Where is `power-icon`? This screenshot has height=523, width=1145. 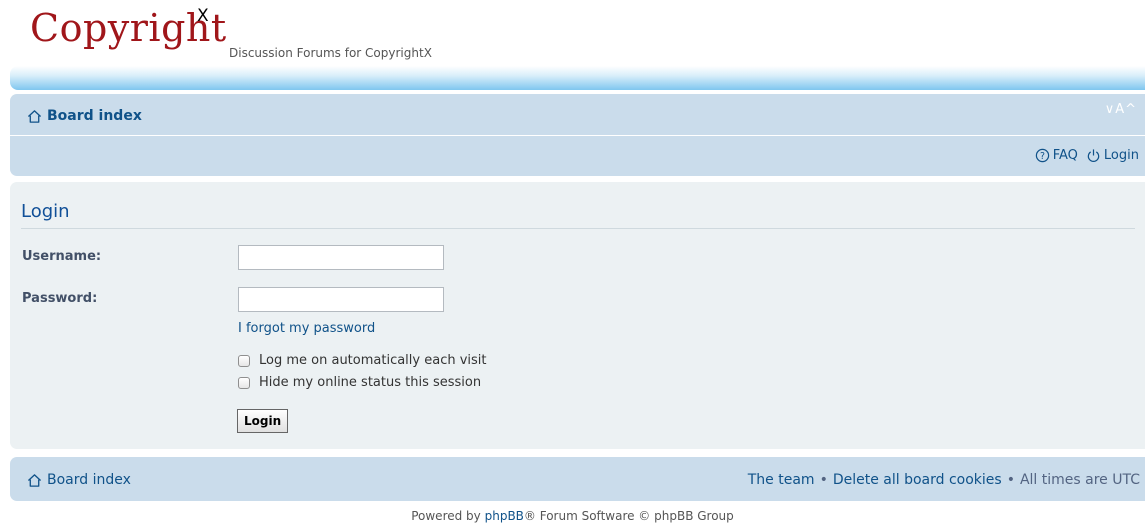
power-icon is located at coordinates (1093, 156).